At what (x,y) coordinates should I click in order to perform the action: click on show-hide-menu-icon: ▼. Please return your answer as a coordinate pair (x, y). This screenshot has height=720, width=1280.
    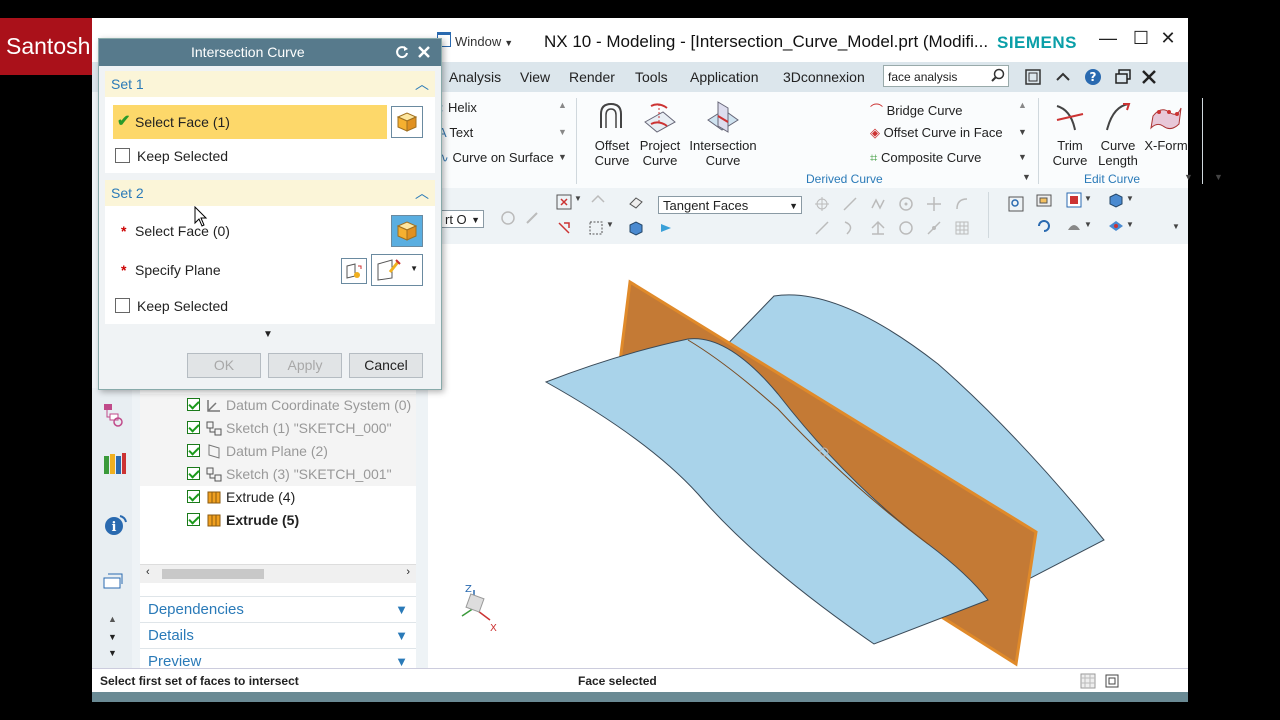
    Looking at the image, I should click on (1130, 224).